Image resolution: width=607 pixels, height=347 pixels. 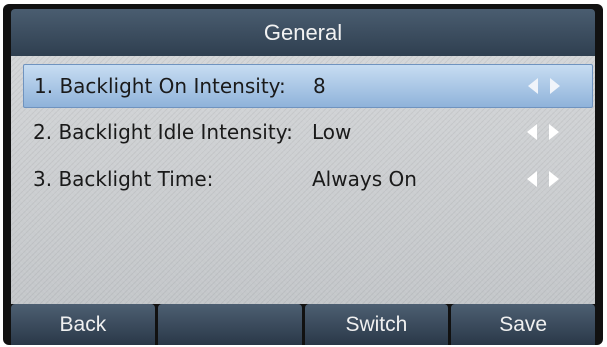 What do you see at coordinates (376, 324) in the screenshot?
I see `switch-softkey: Switch` at bounding box center [376, 324].